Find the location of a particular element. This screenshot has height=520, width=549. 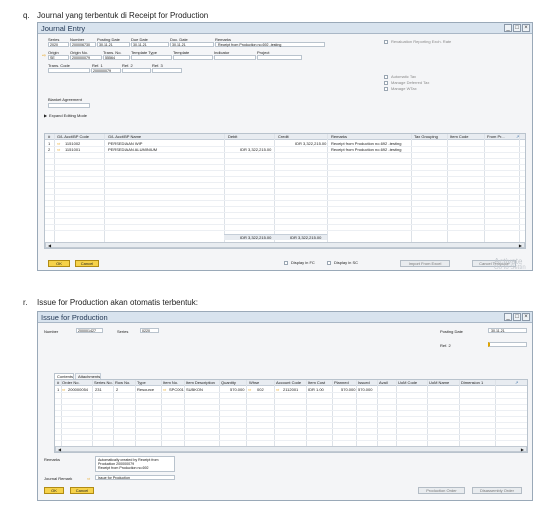

ref3-field is located at coordinates (167, 70).